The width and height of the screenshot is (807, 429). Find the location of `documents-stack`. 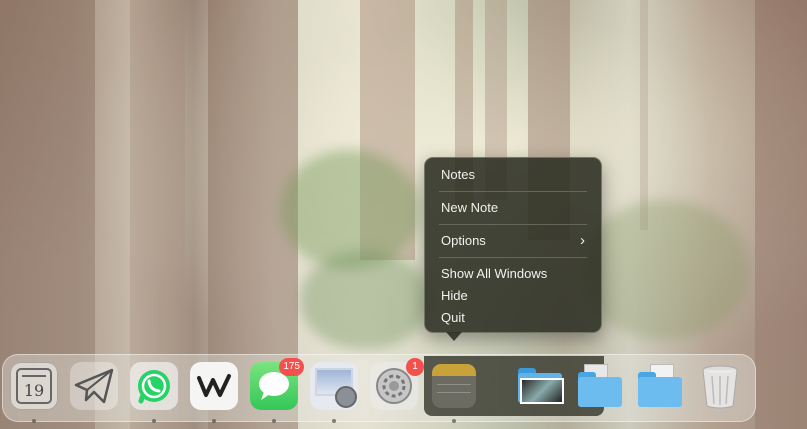

documents-stack is located at coordinates (600, 386).